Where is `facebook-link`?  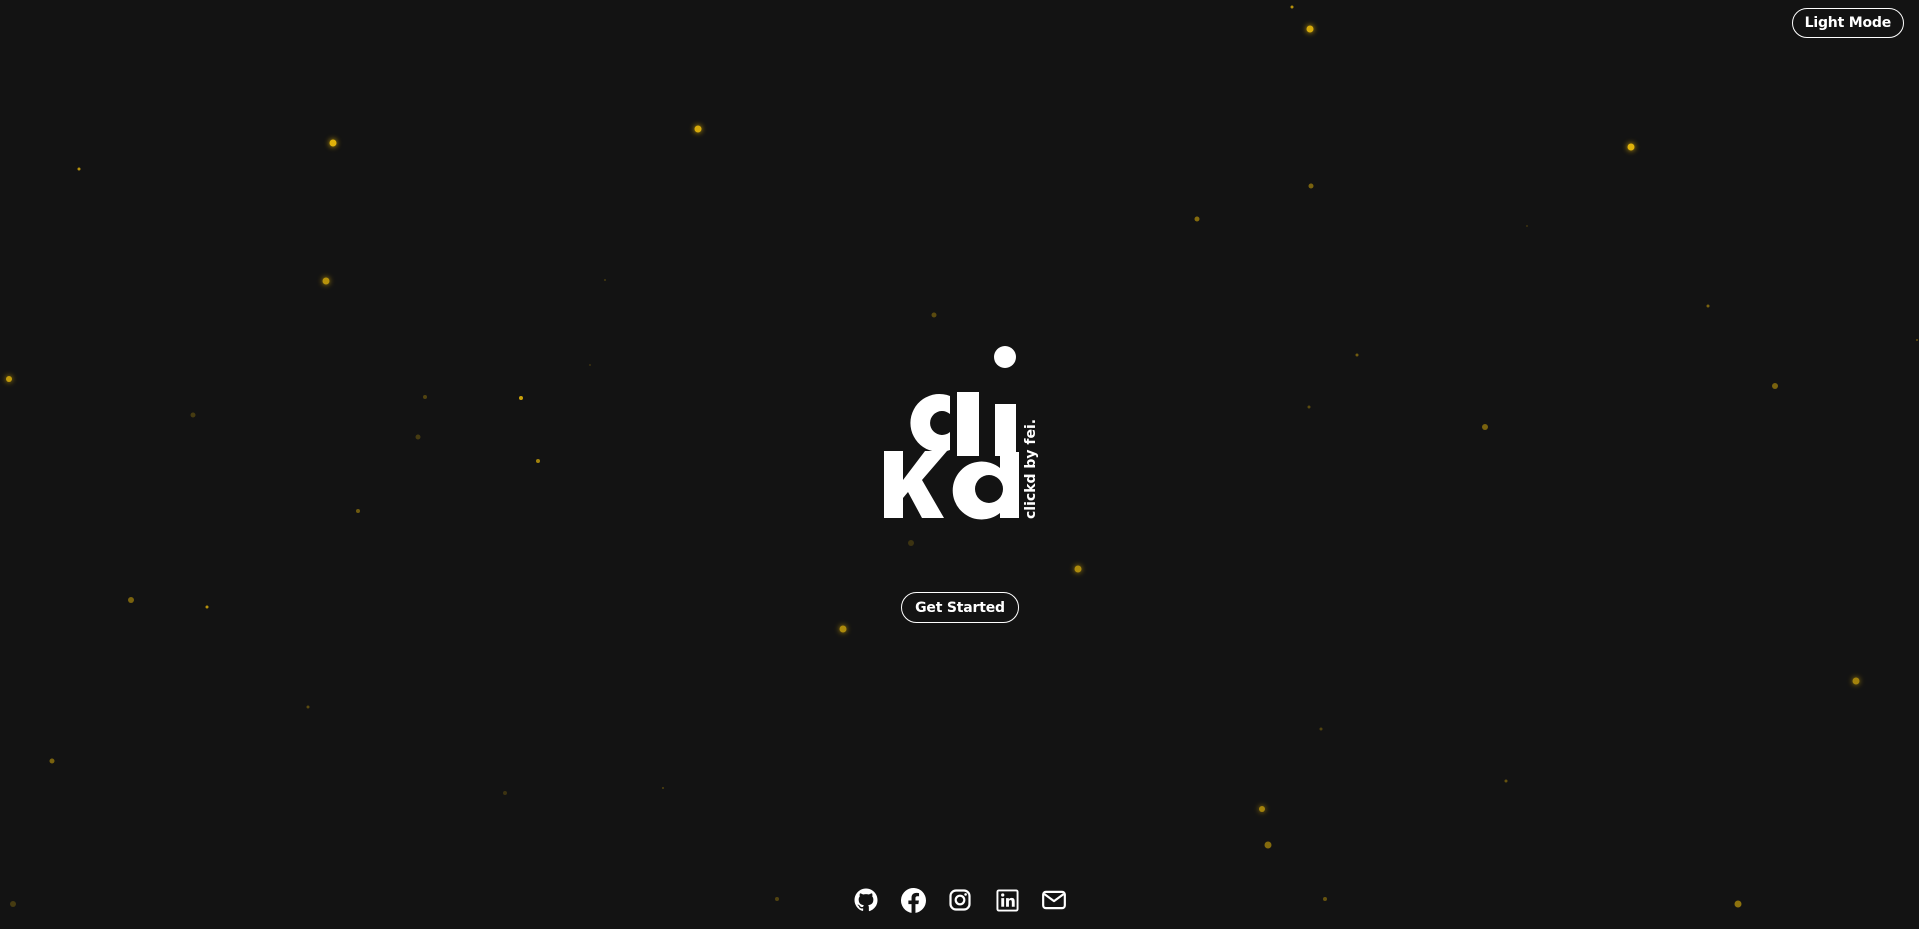 facebook-link is located at coordinates (913, 900).